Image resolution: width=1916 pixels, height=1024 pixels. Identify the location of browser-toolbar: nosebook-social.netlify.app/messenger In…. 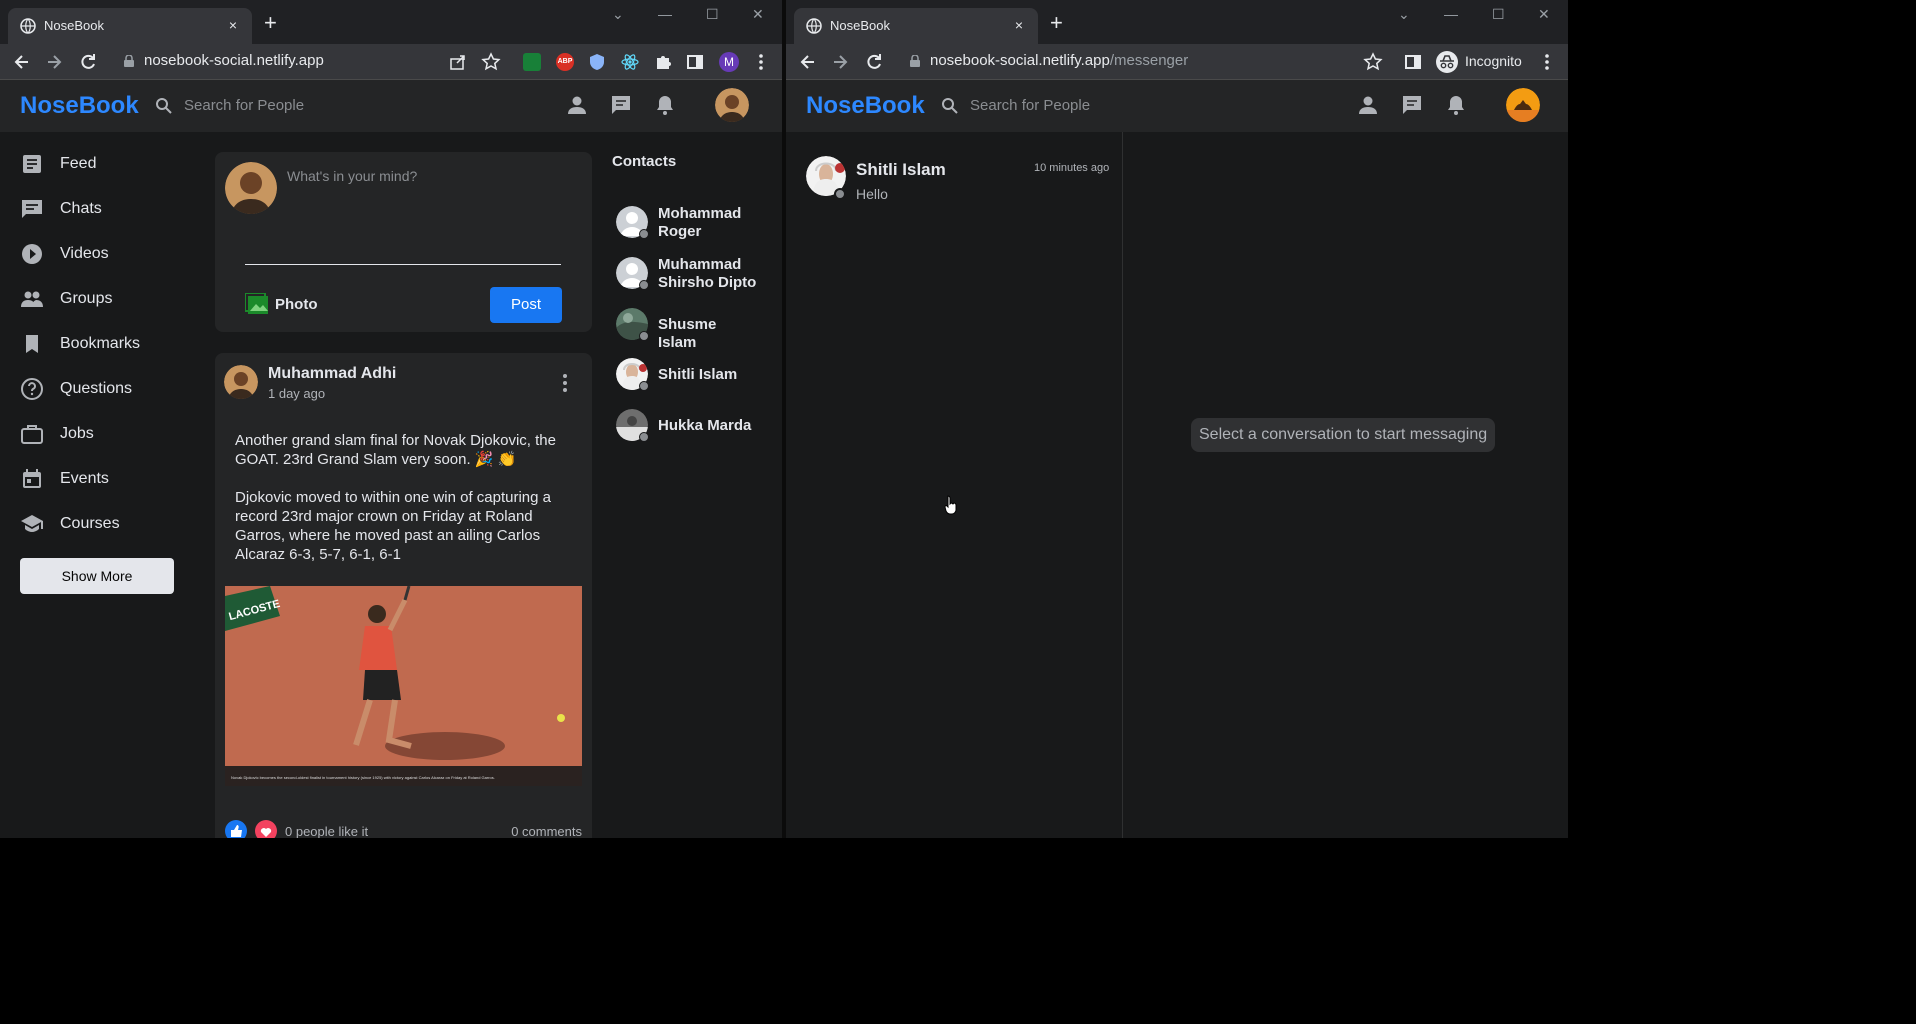
(1177, 62).